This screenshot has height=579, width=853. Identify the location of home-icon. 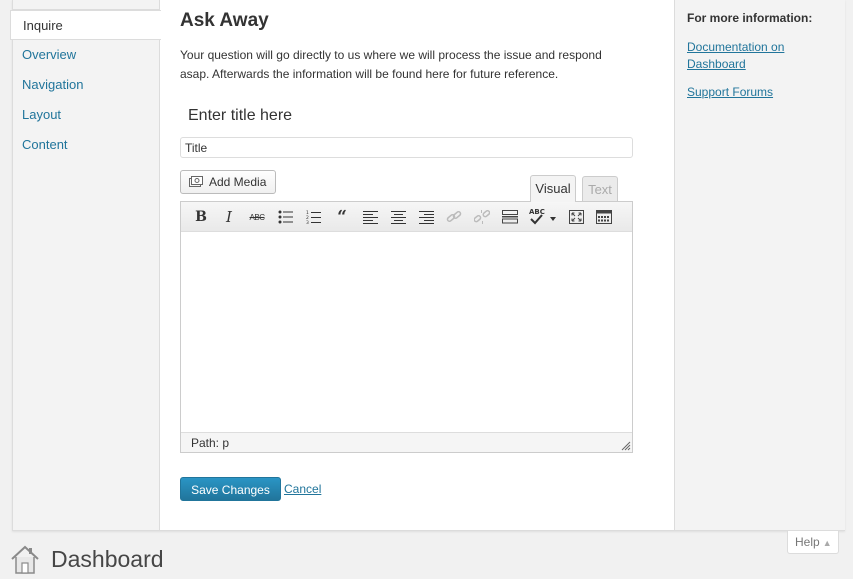
(25, 559).